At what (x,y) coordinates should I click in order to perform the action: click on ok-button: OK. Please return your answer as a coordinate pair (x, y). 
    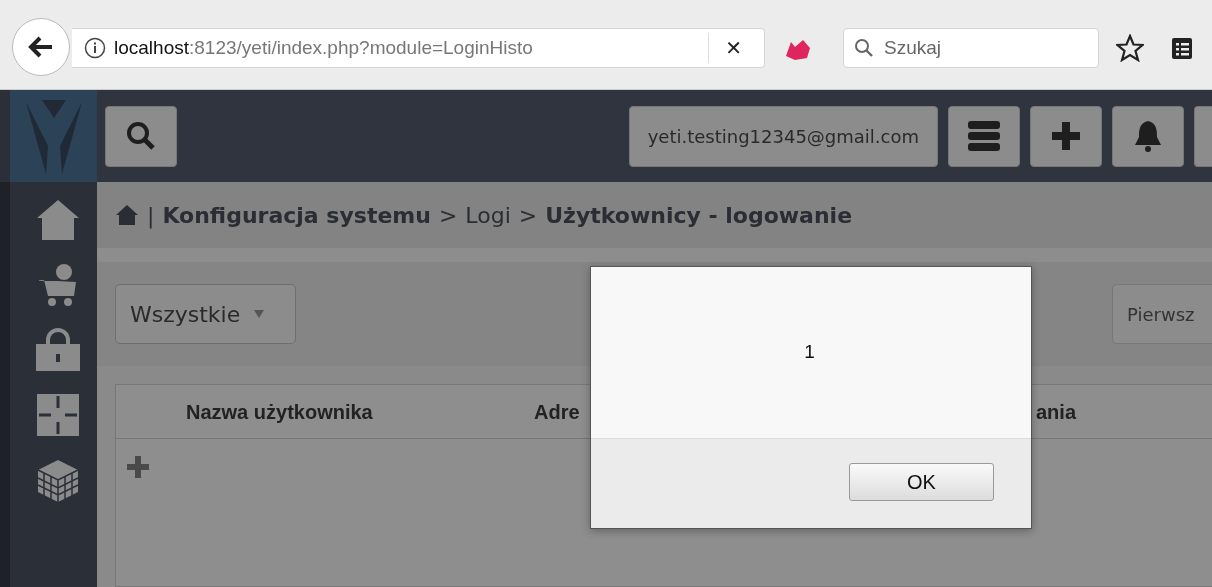
    Looking at the image, I should click on (921, 482).